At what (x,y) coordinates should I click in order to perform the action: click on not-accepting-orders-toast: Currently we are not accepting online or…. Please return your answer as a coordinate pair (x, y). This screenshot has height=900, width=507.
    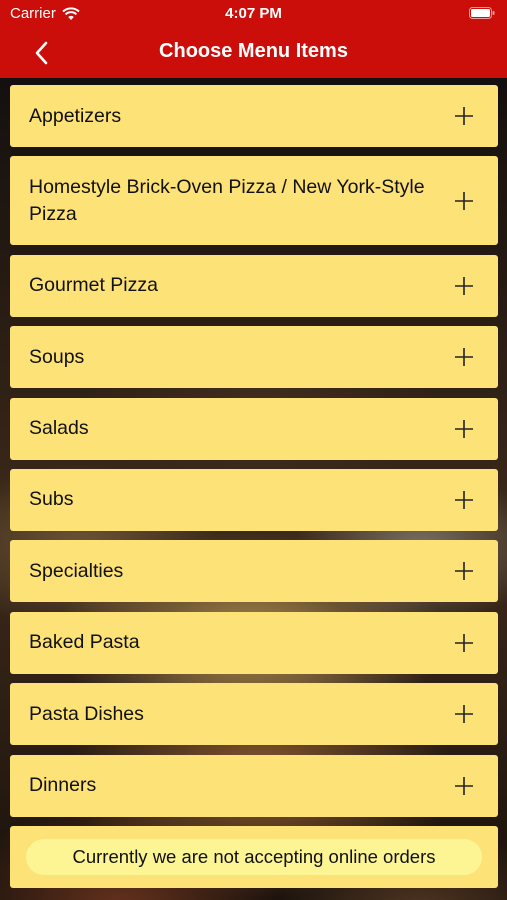
    Looking at the image, I should click on (254, 857).